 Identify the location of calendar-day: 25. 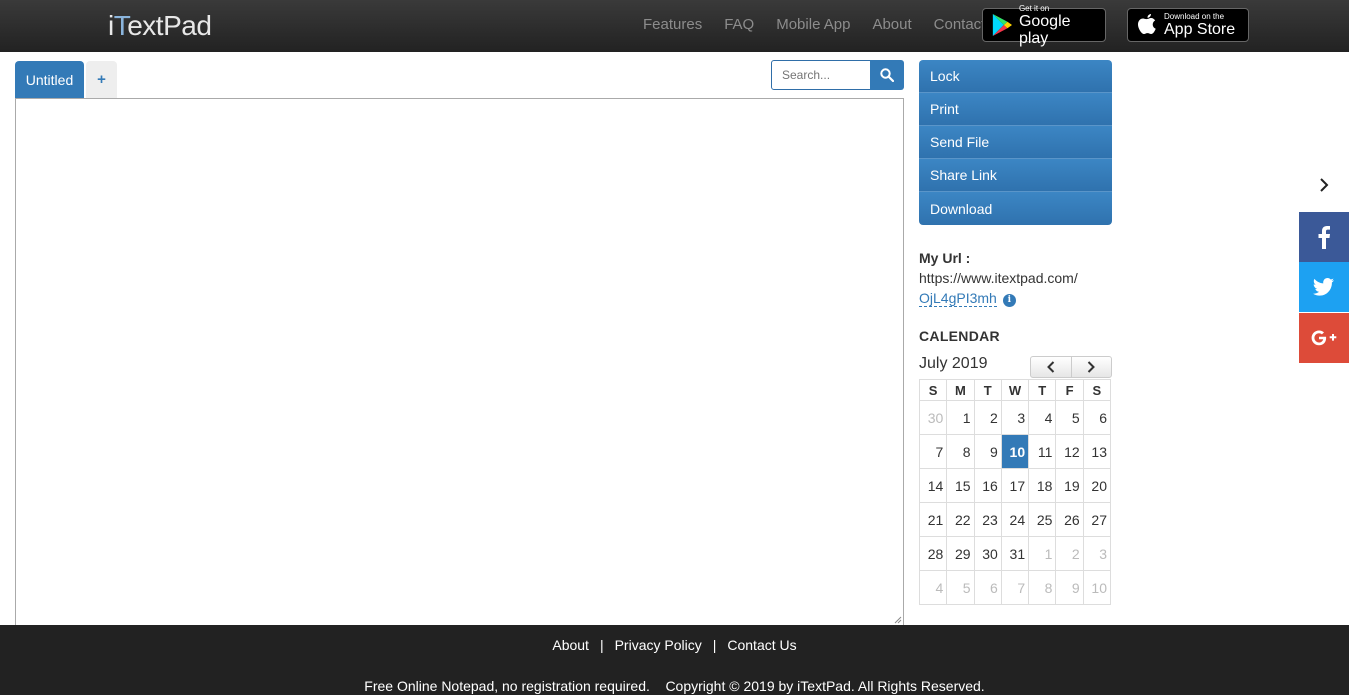
(1042, 519).